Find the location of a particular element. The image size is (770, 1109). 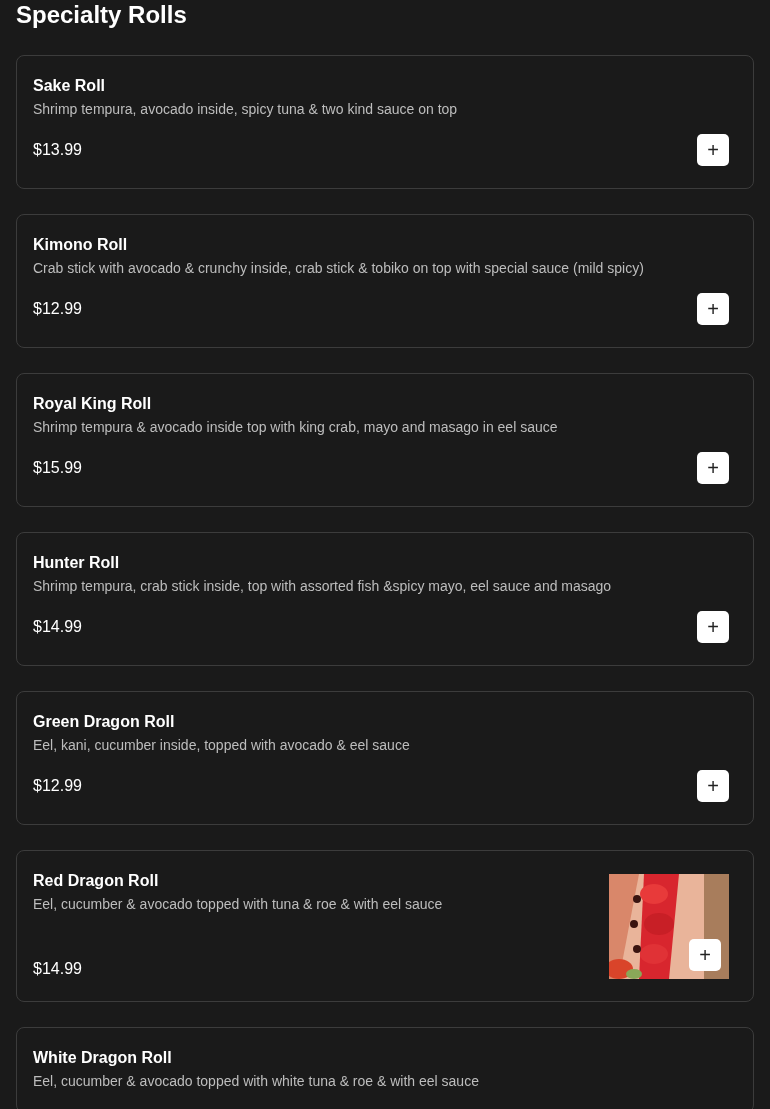

item-description: Shrimp tempura, crab stick inside, top with assorted fish &spicy mayo, eel sauce and masago is located at coordinates (323, 586).